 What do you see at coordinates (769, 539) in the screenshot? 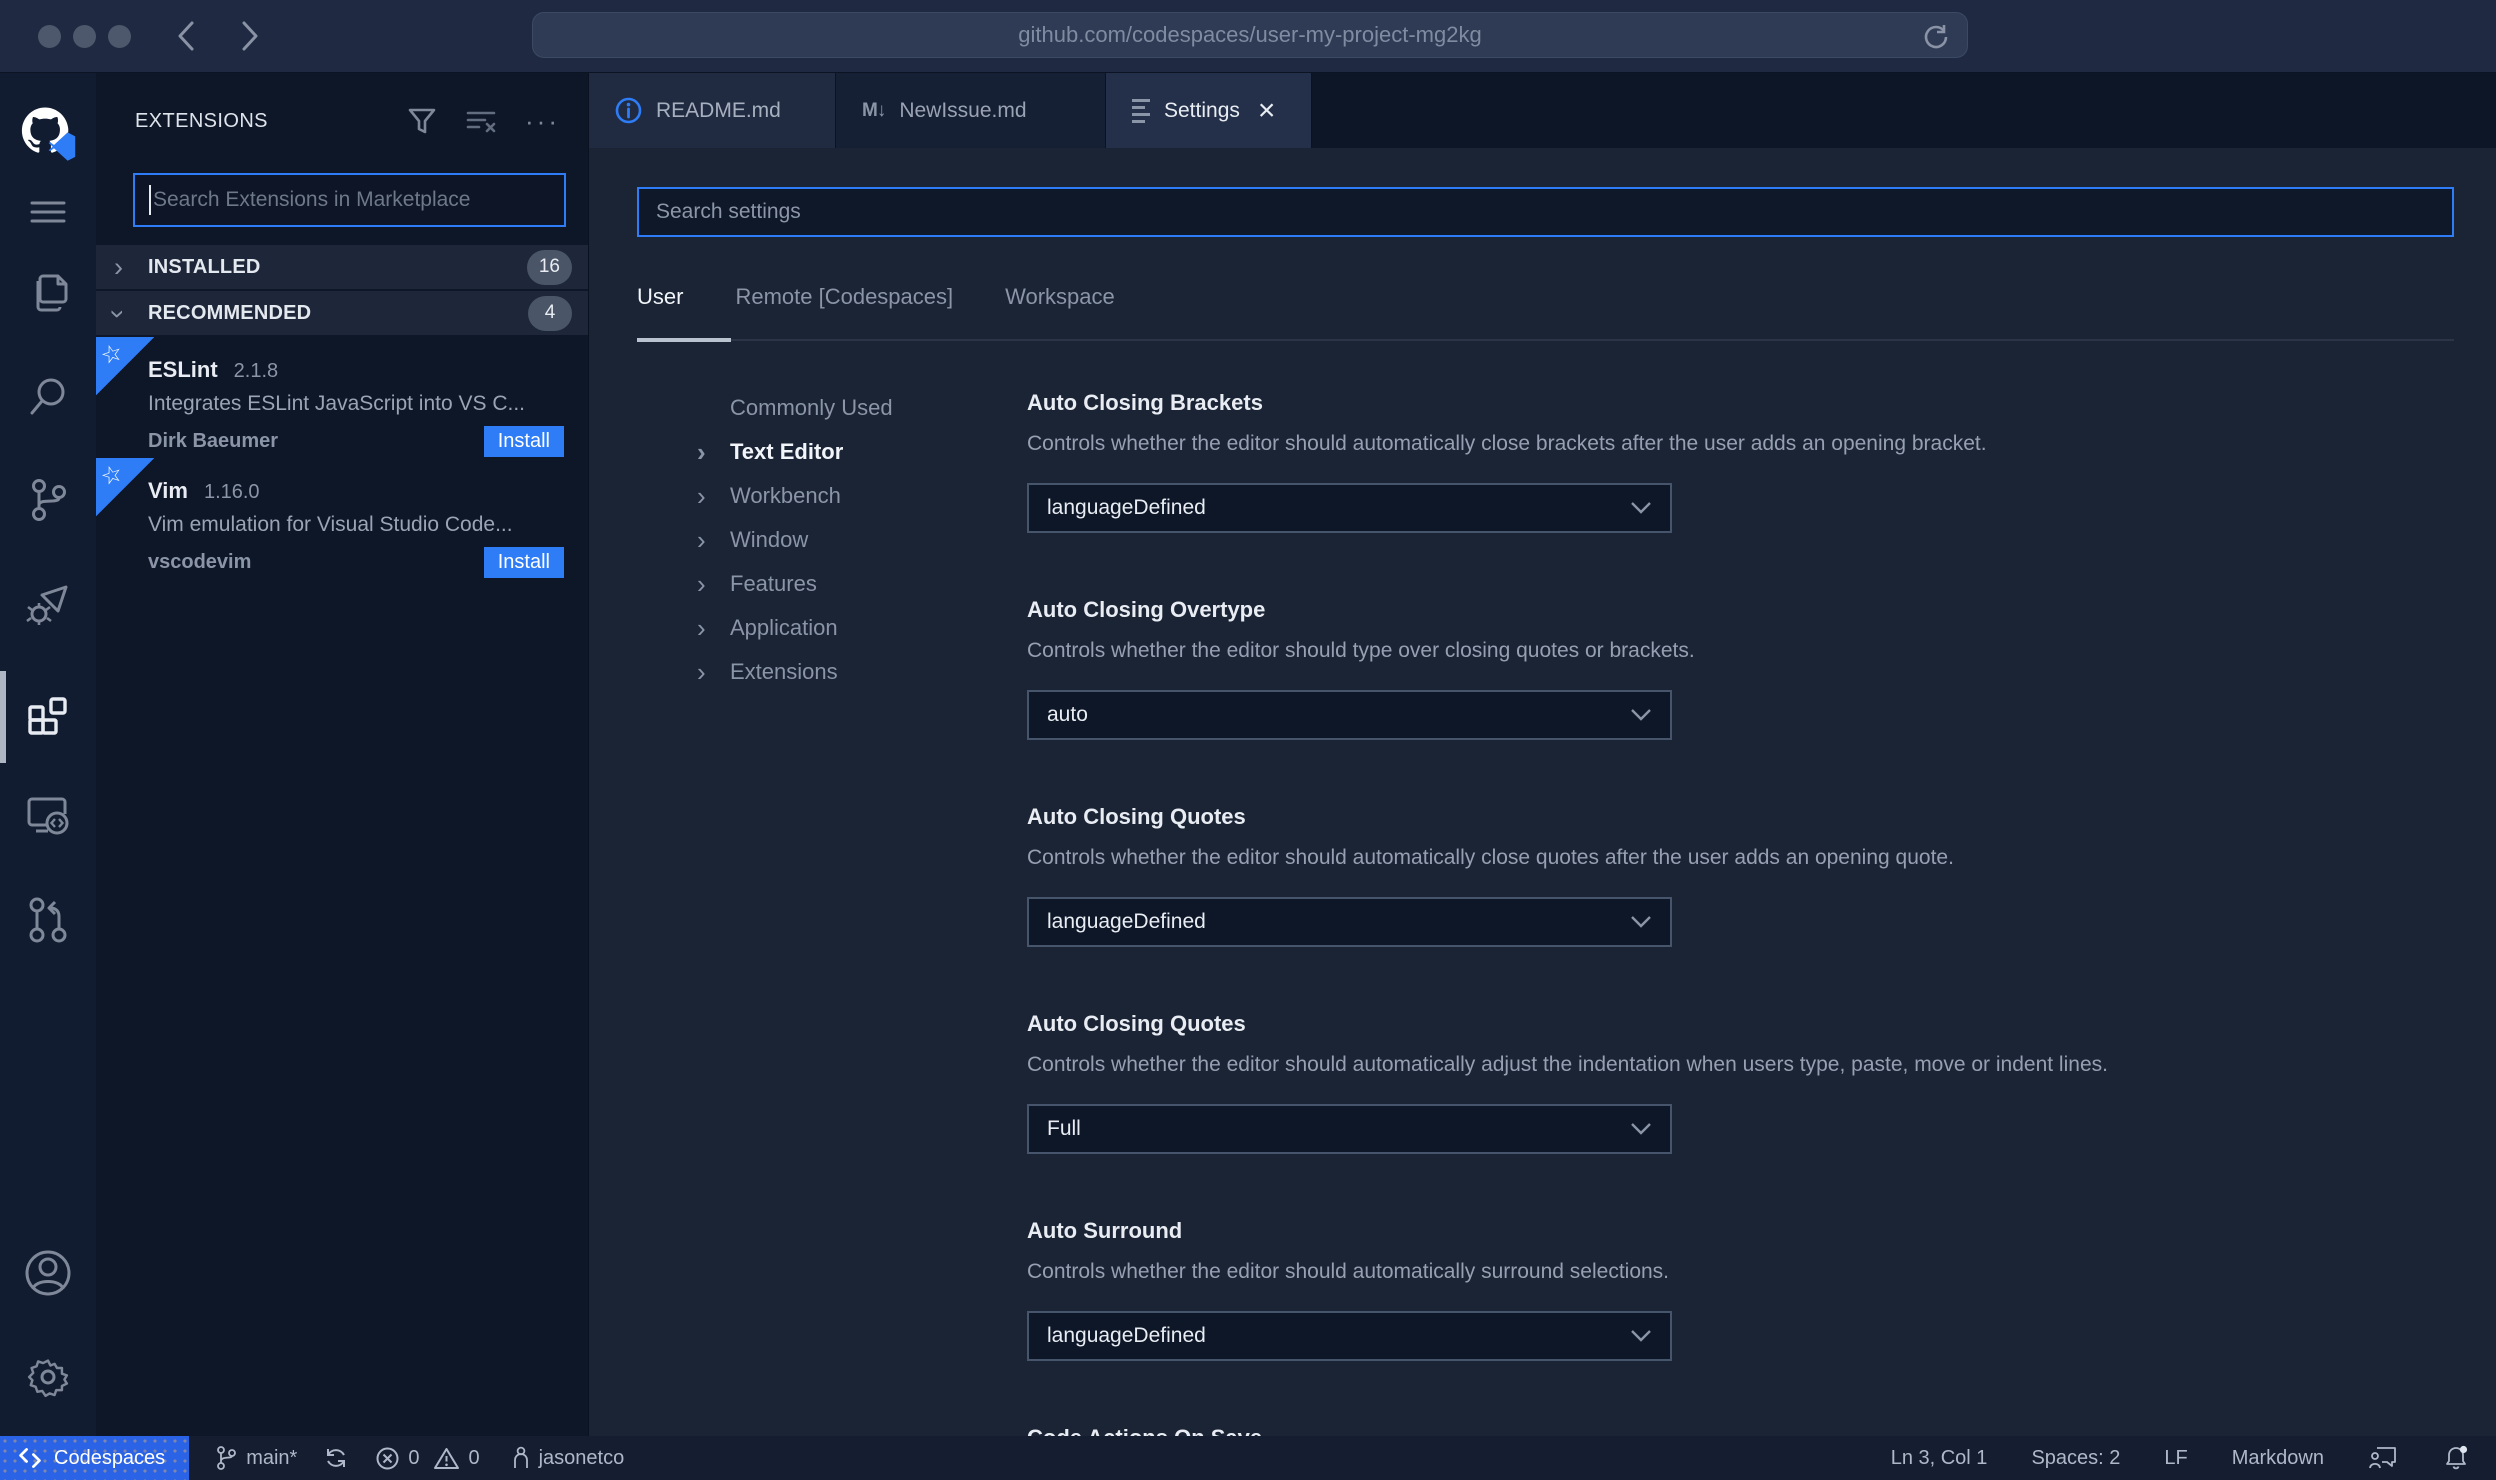
I see `toc-label: Window` at bounding box center [769, 539].